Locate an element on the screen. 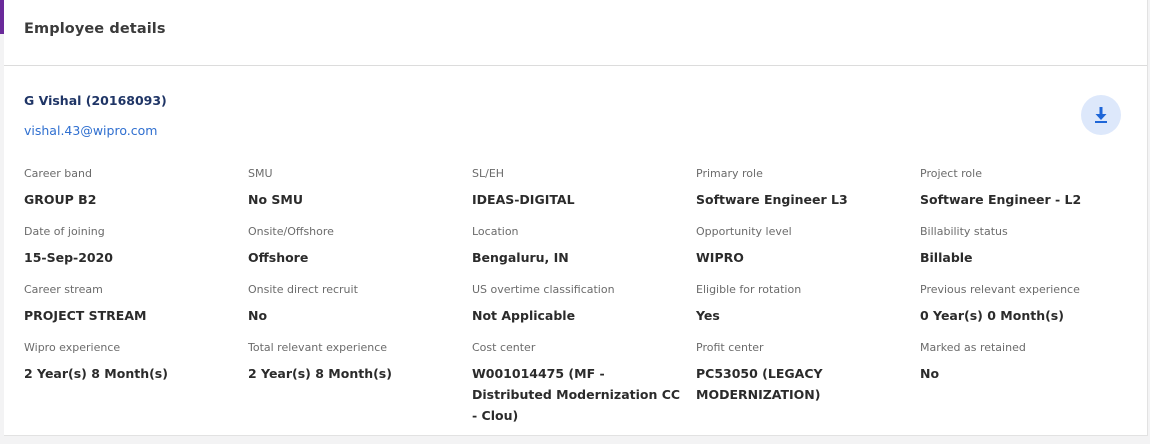  field-label: Eligible for rotation is located at coordinates (749, 289).